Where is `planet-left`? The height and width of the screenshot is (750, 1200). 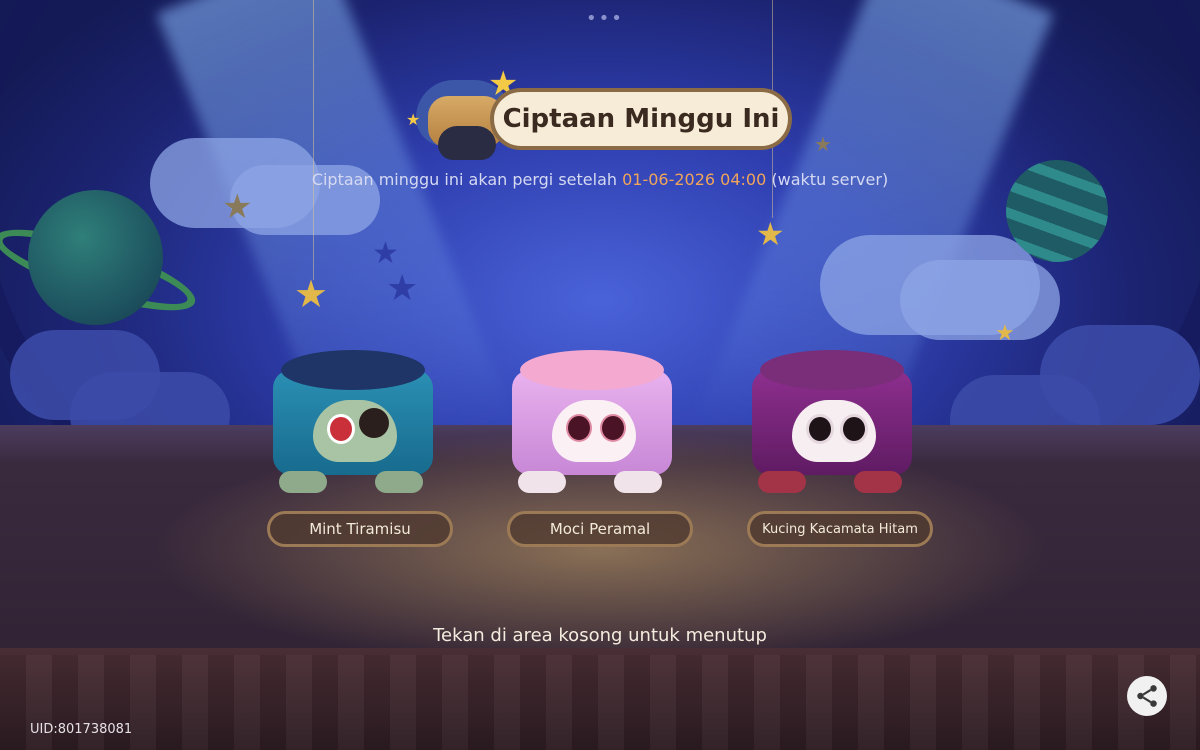 planet-left is located at coordinates (95, 257).